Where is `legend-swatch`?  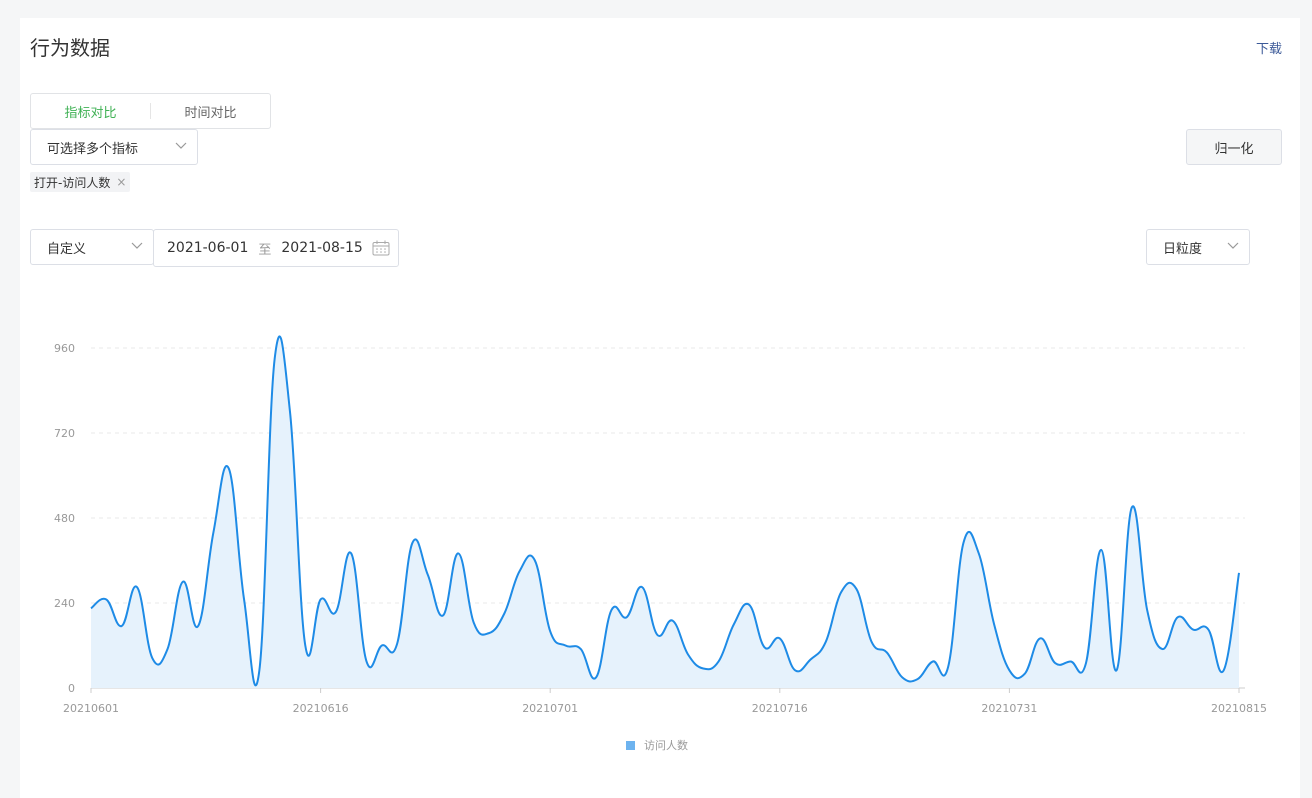 legend-swatch is located at coordinates (630, 745).